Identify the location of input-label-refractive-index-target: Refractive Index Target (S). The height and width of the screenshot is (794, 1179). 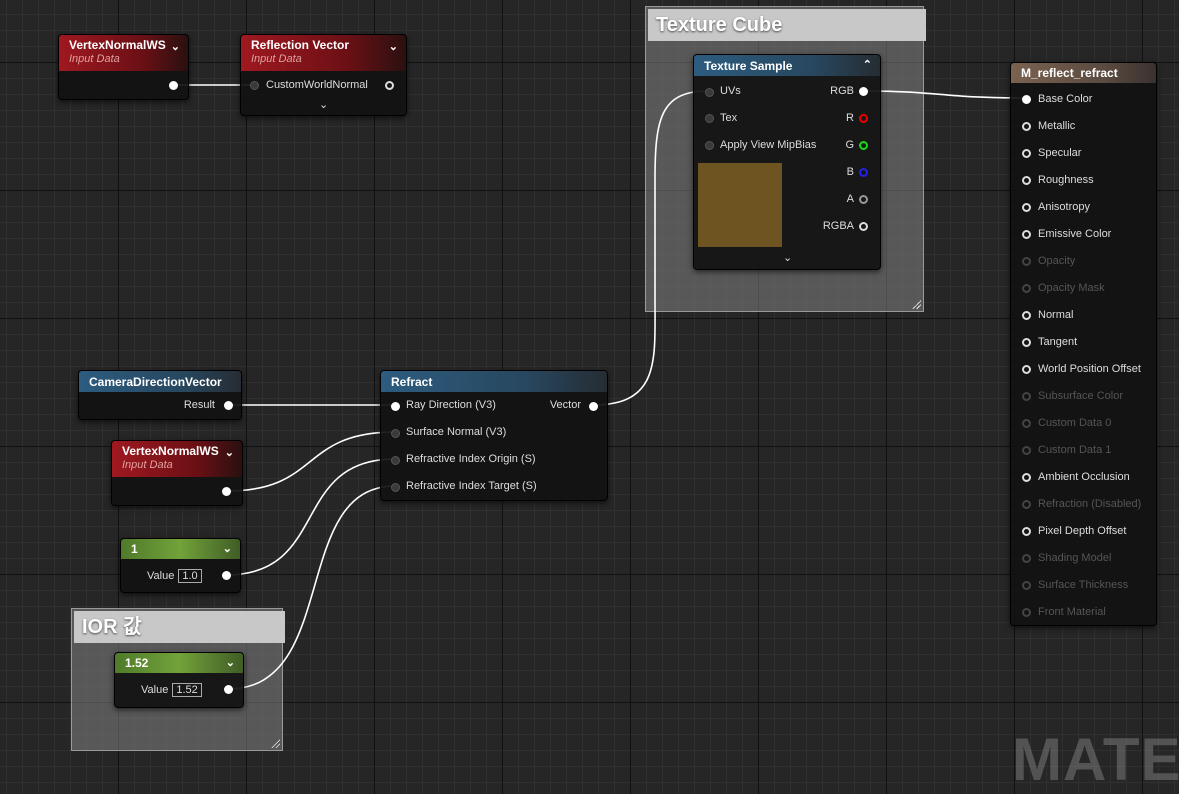
(471, 486).